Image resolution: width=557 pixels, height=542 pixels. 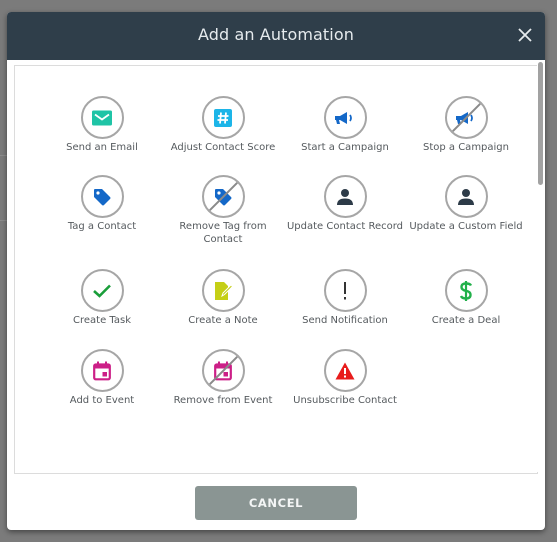 I want to click on scrollbar, so click(x=541, y=266).